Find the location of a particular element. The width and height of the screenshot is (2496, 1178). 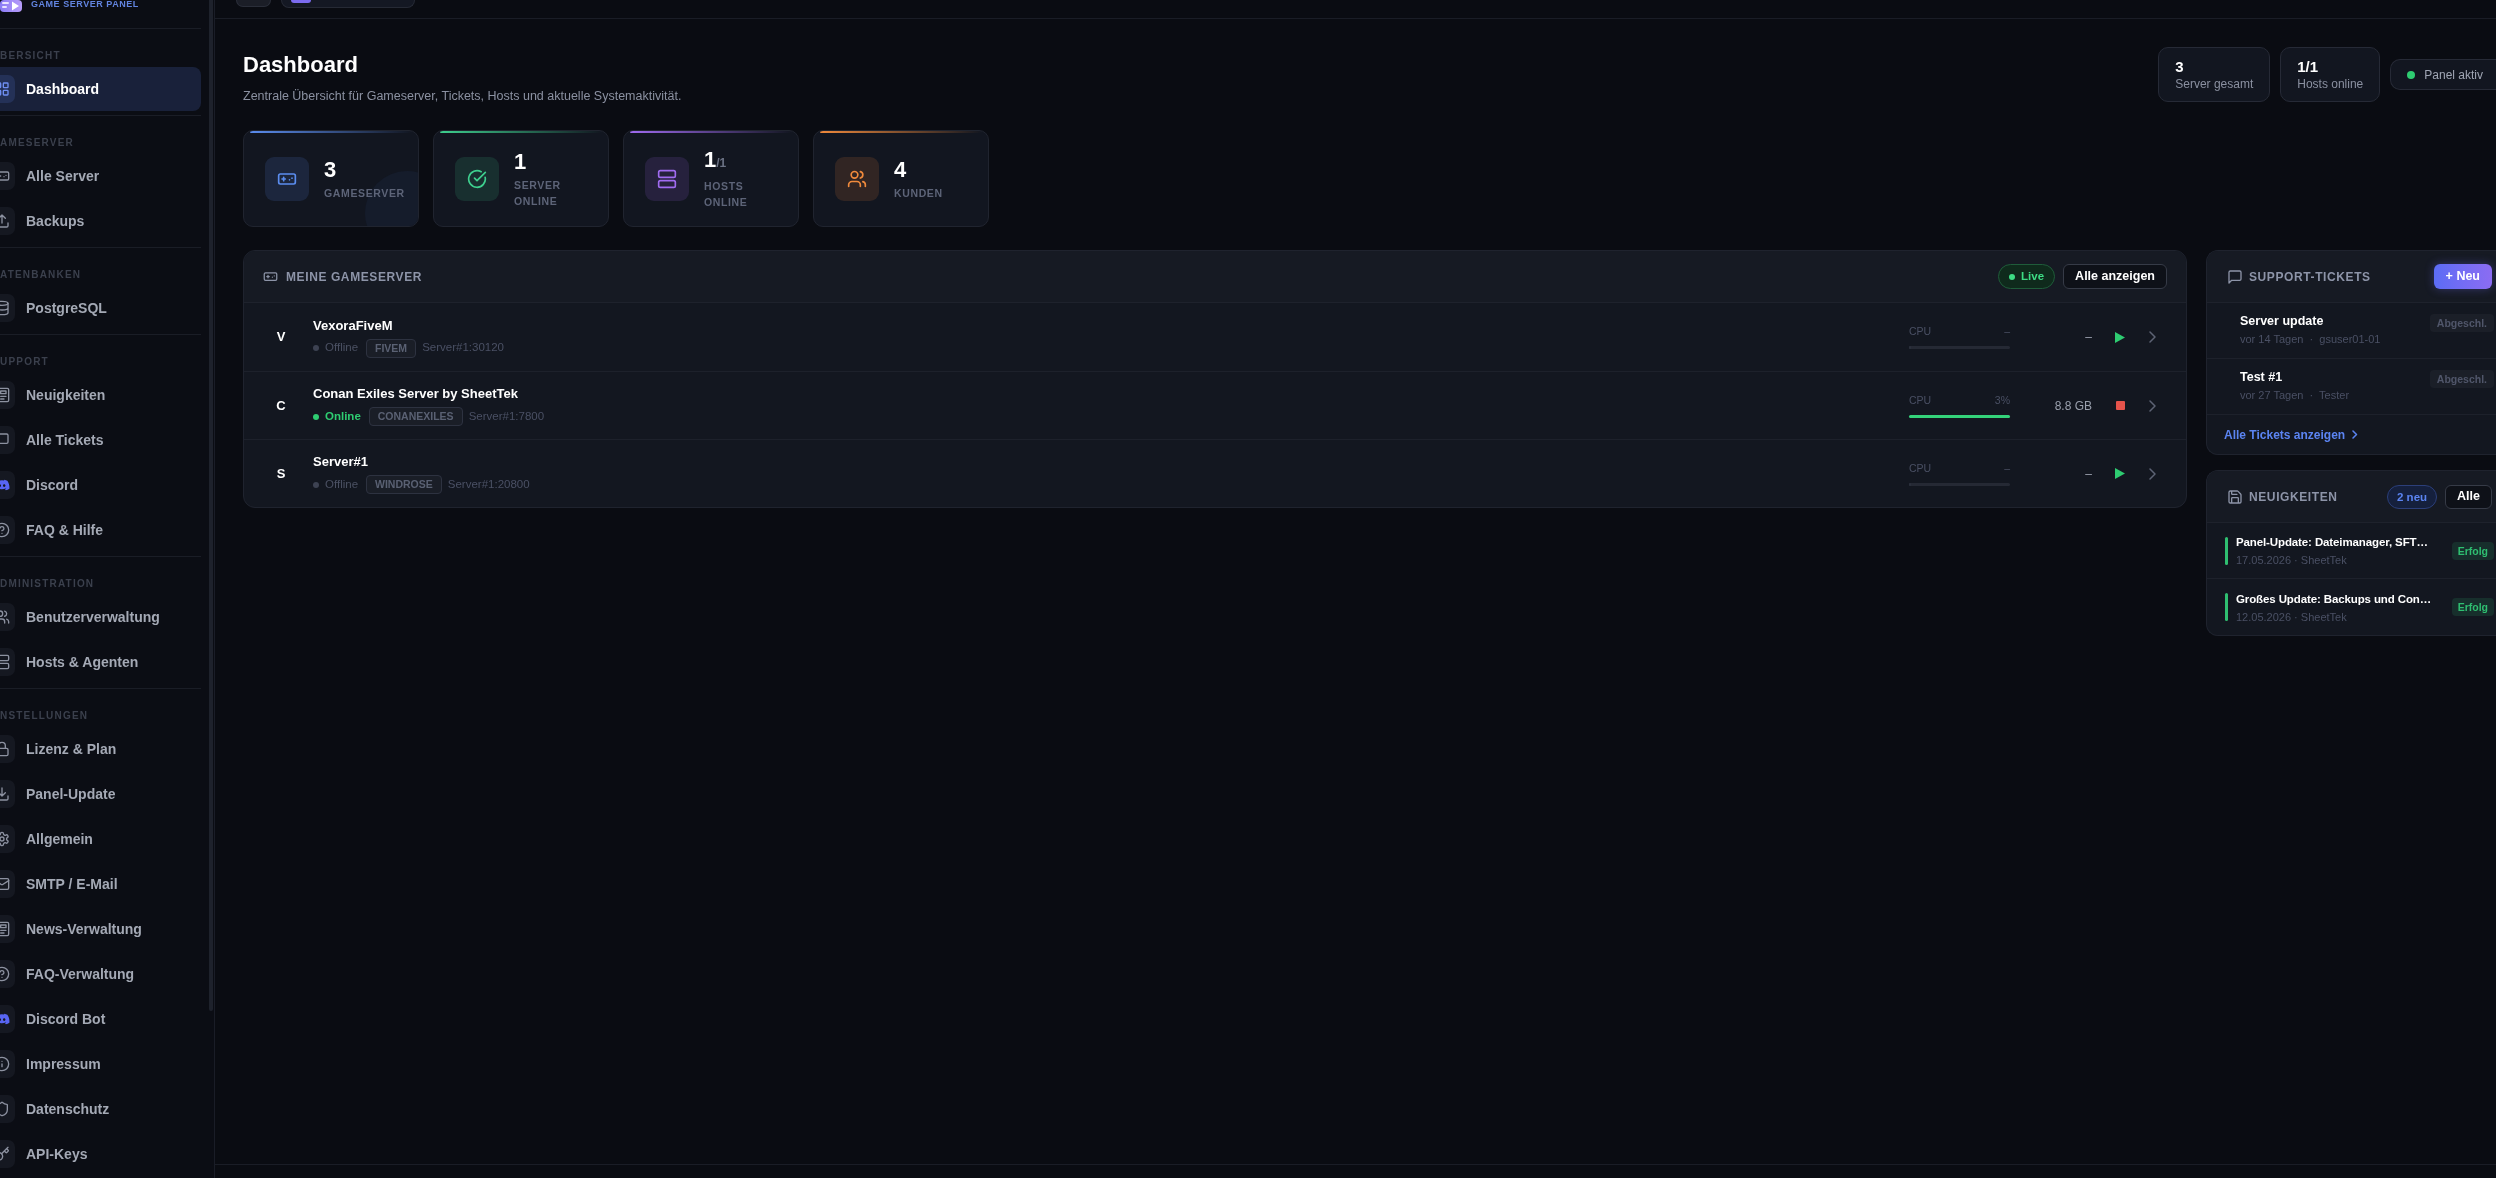

sidebar-item: Backups is located at coordinates (100, 221).